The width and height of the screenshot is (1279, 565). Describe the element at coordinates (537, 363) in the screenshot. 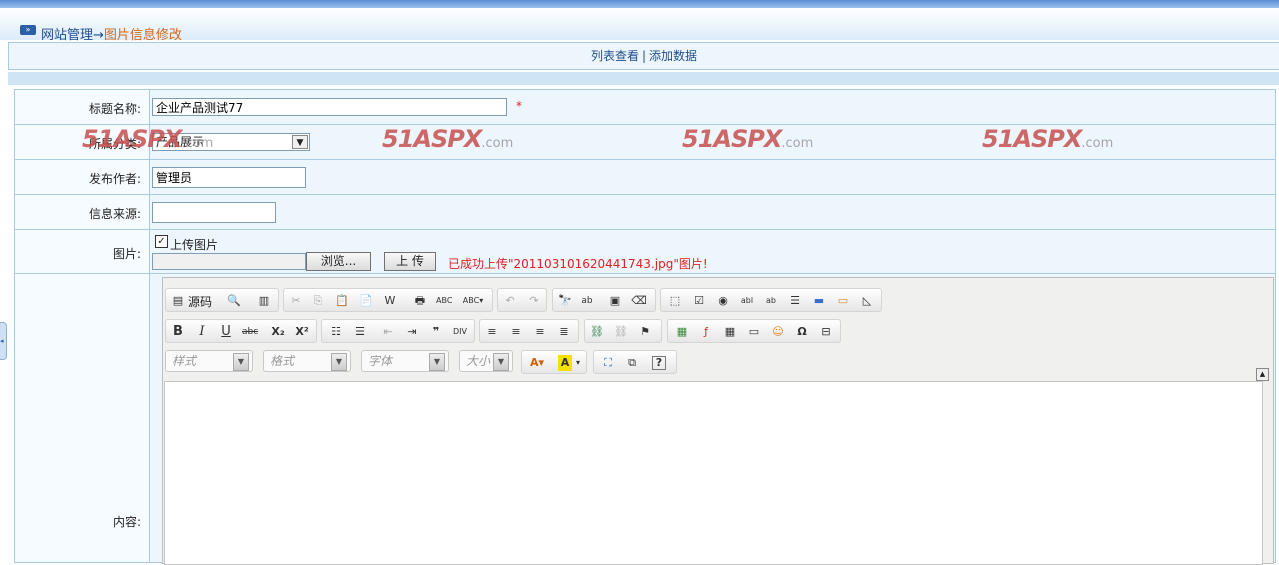

I see `text-color-icon: A▾` at that location.